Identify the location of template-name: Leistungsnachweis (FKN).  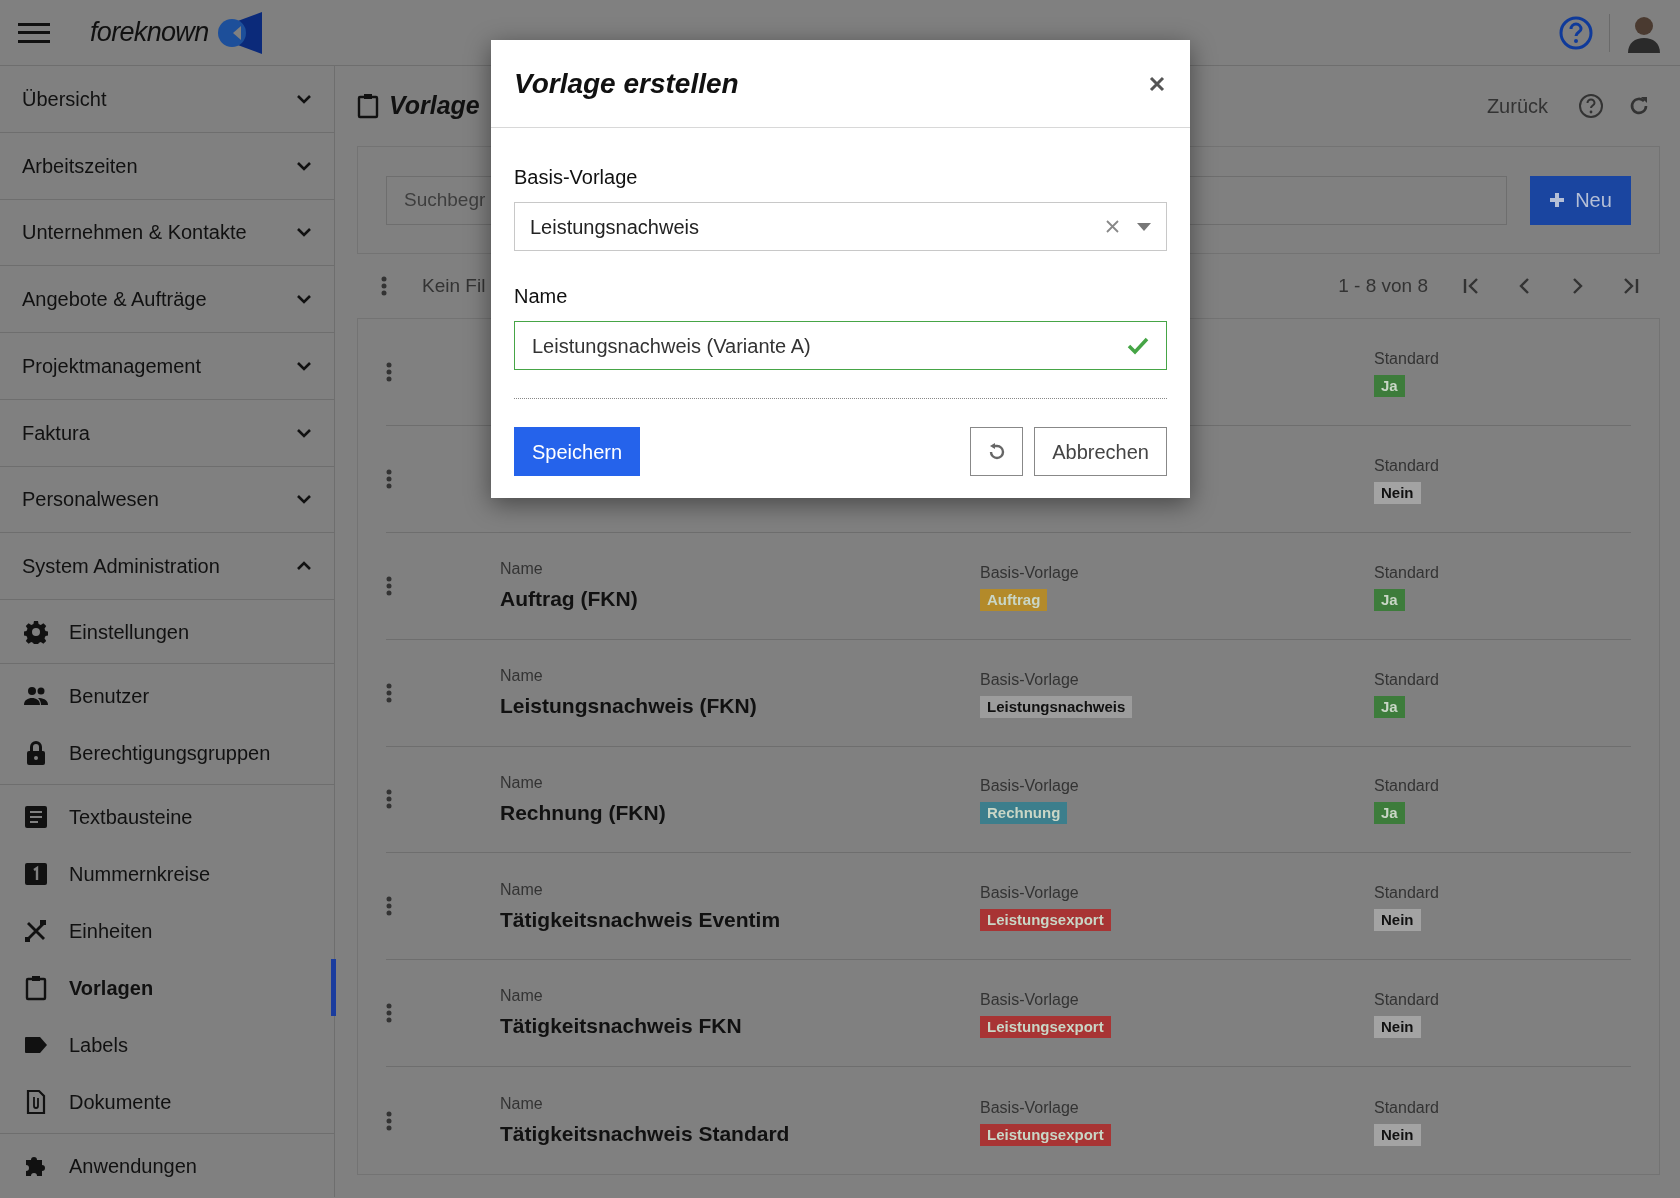
(629, 705).